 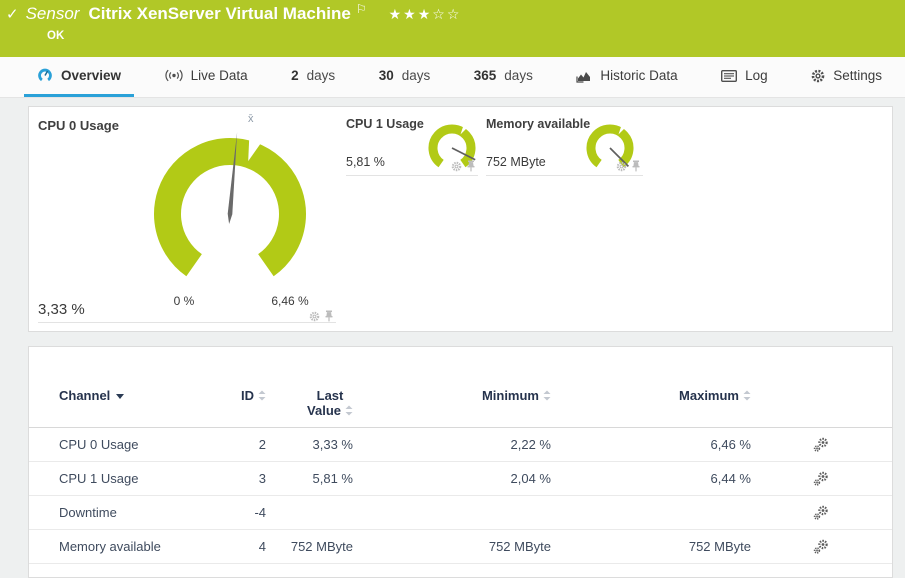 What do you see at coordinates (485, 75) in the screenshot?
I see `tab-365-days-number: 365` at bounding box center [485, 75].